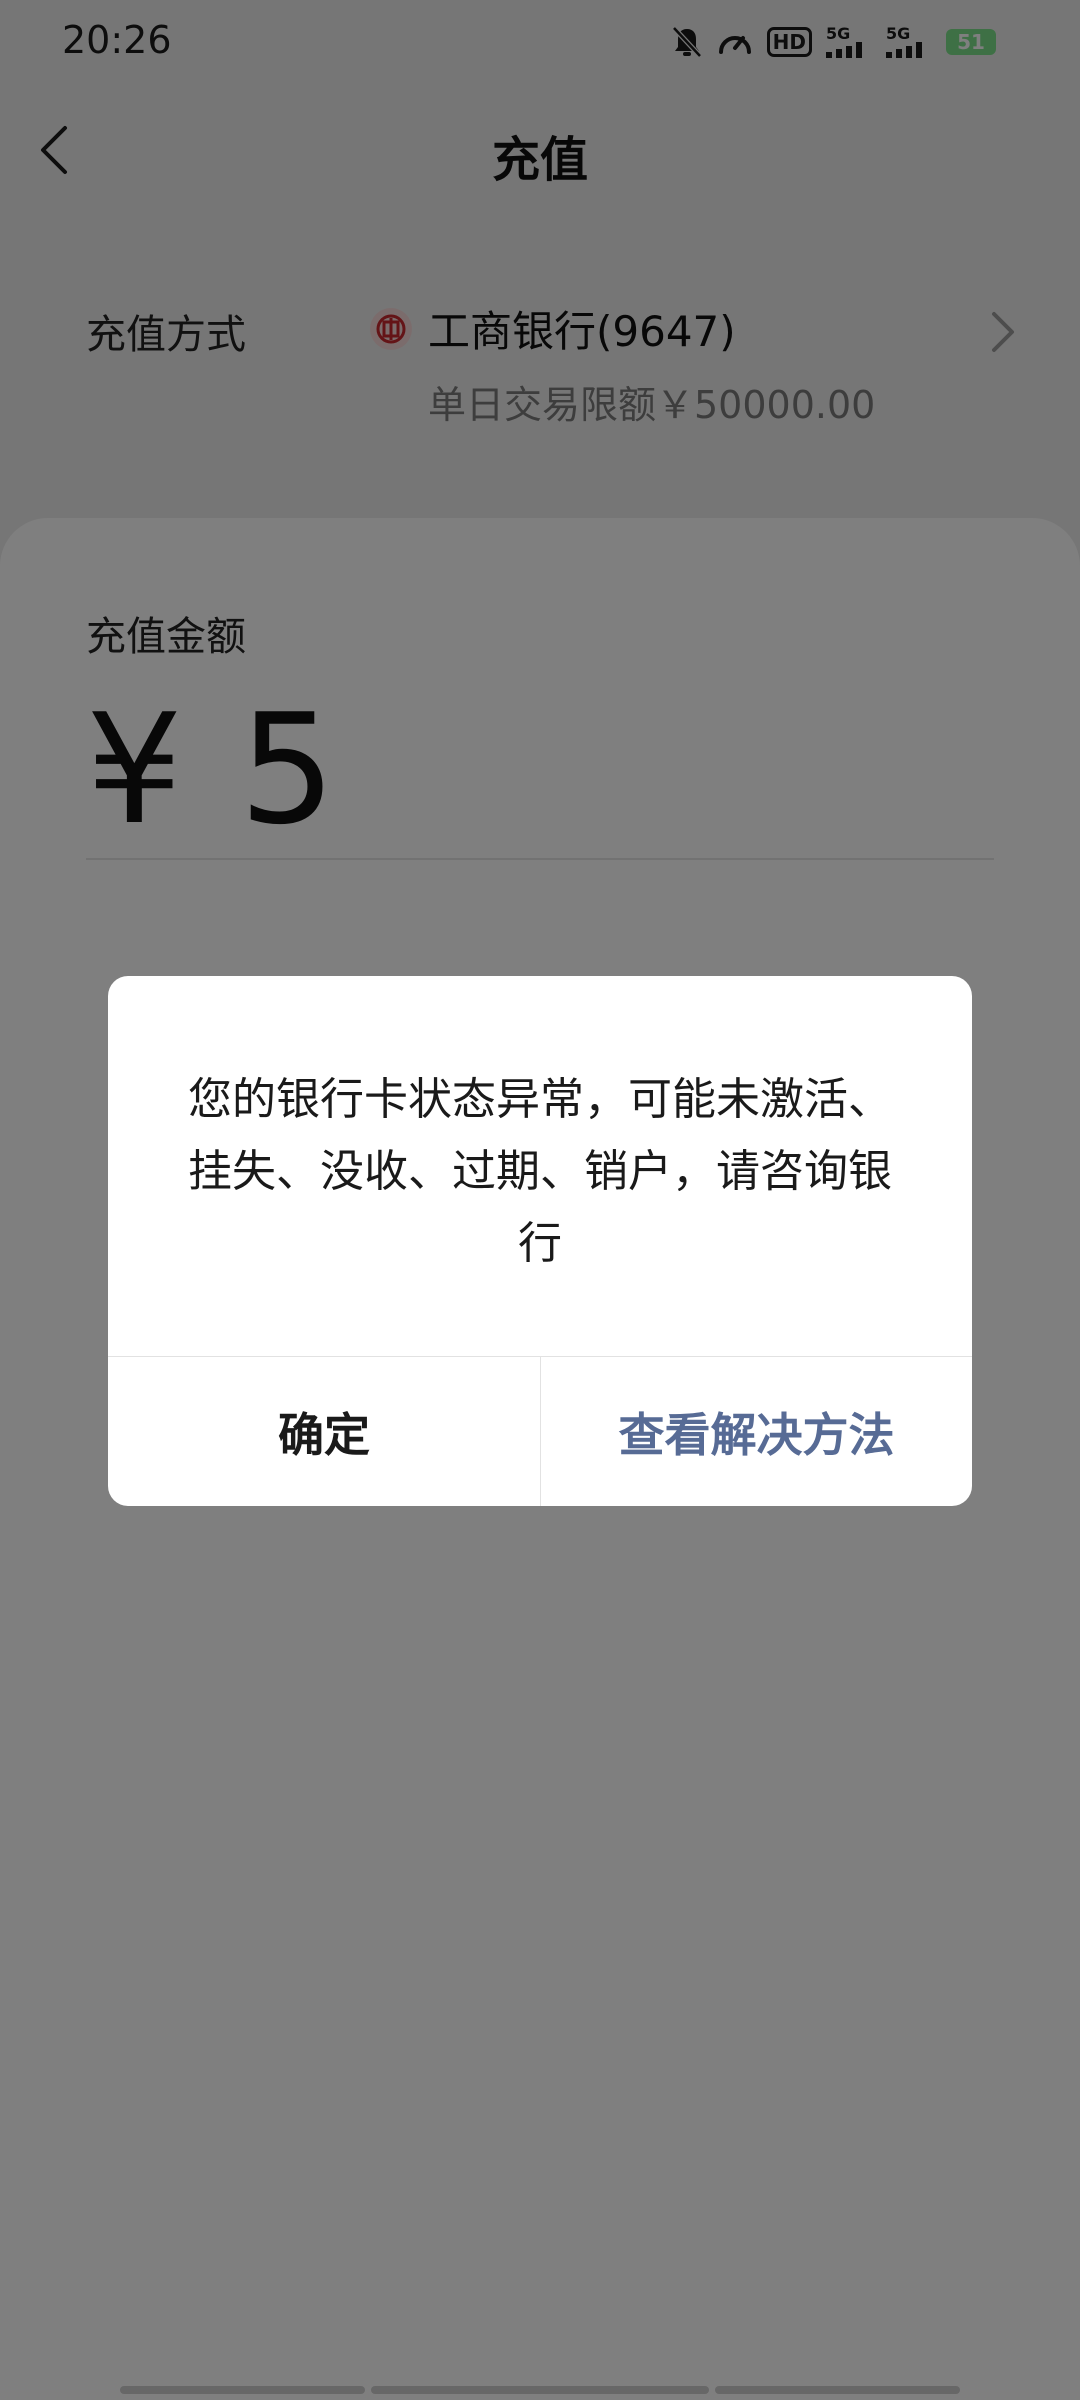  Describe the element at coordinates (540, 1171) in the screenshot. I see `dialog-message: 您的银行卡状态异常，可能未激活、挂失、没收、过期、销户，请咨询银行` at that location.